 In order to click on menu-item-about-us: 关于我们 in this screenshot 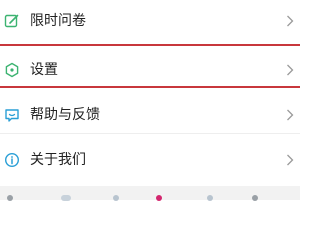, I will do `click(150, 160)`.